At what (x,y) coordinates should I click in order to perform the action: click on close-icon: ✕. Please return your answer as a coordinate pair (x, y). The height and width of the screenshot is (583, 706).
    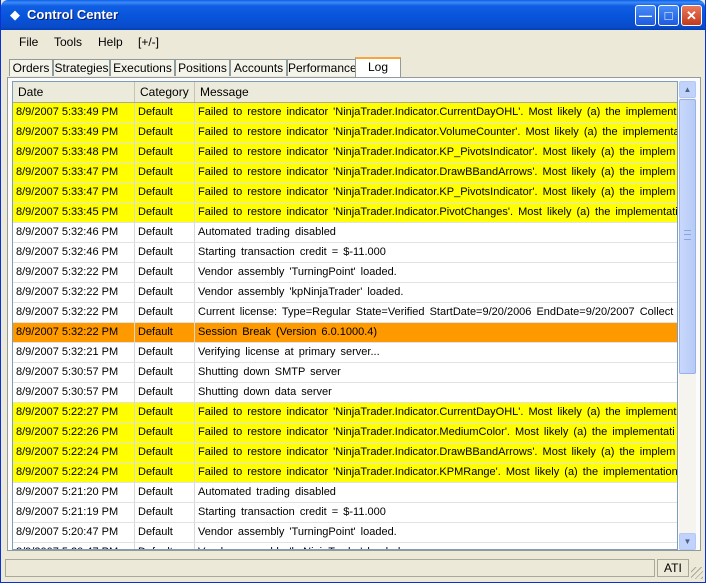
    Looking at the image, I should click on (691, 15).